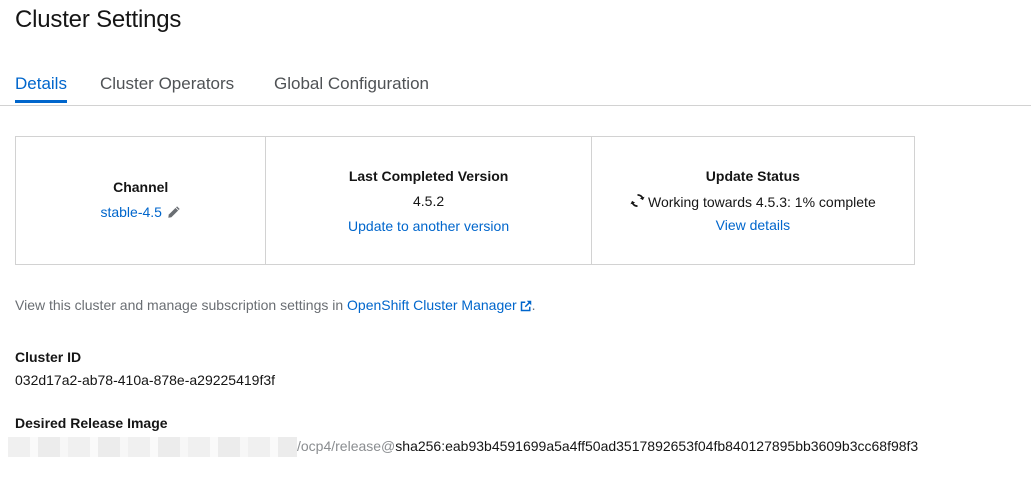  Describe the element at coordinates (428, 226) in the screenshot. I see `update-version-link: Update to another version` at that location.